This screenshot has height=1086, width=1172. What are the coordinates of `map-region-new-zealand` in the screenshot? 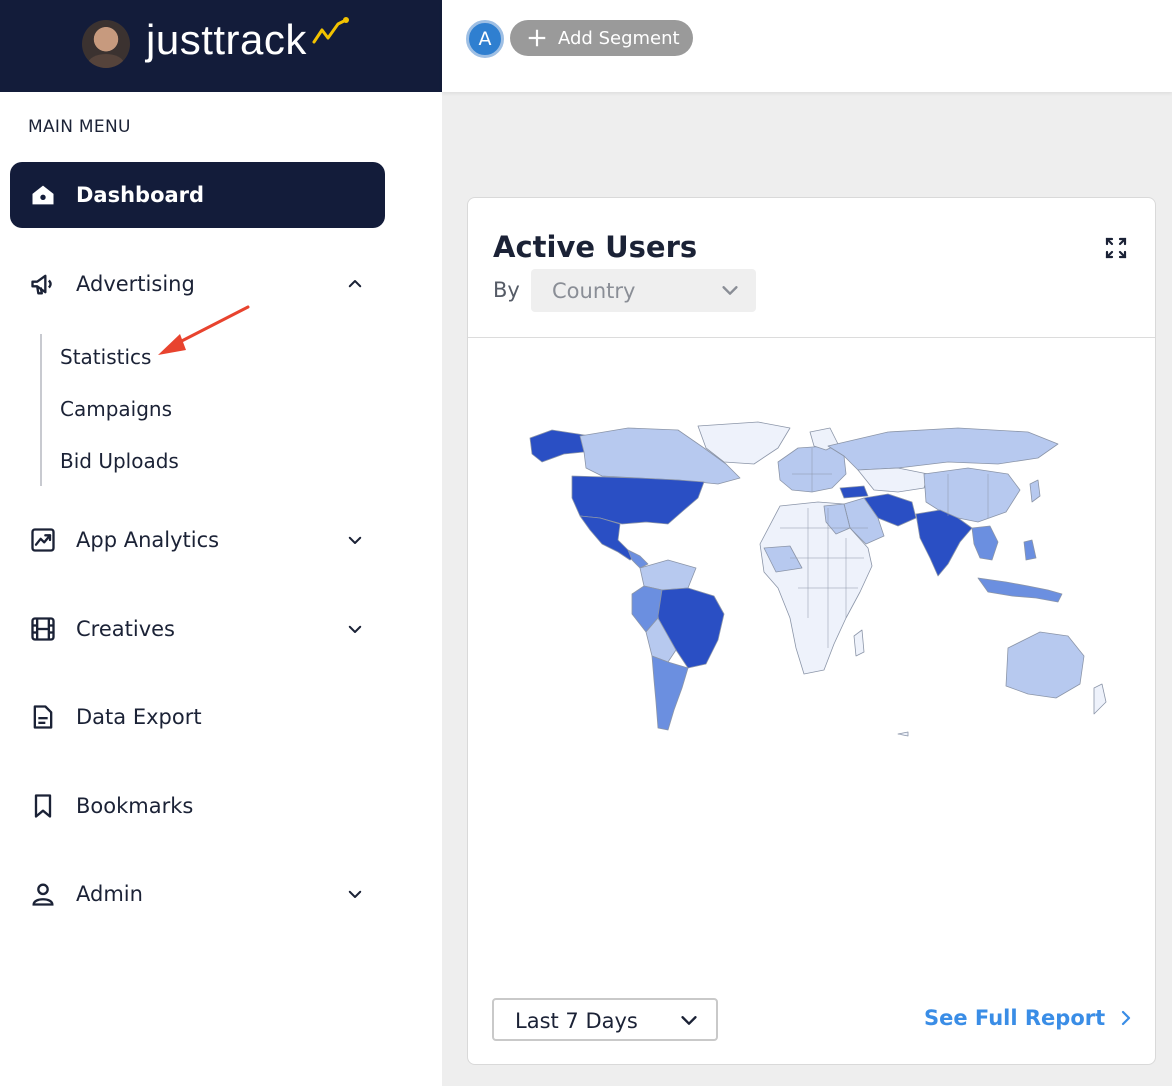 It's located at (1100, 699).